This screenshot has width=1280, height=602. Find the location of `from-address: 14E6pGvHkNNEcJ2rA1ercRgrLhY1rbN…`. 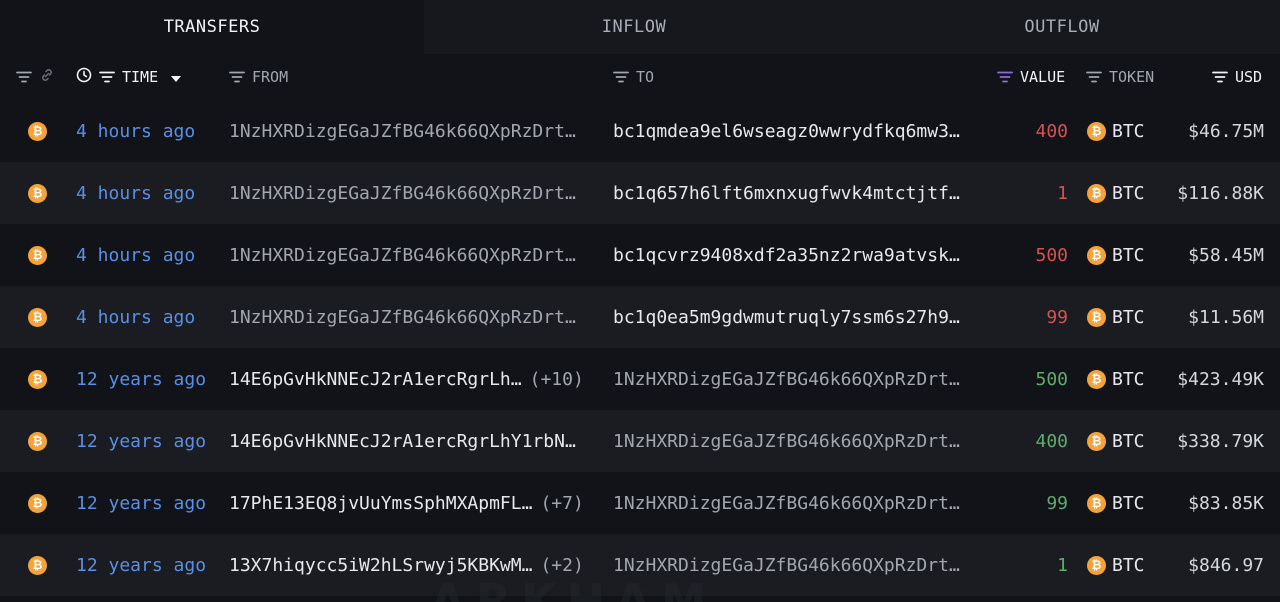

from-address: 14E6pGvHkNNEcJ2rA1ercRgrLhY1rbN… is located at coordinates (402, 441).